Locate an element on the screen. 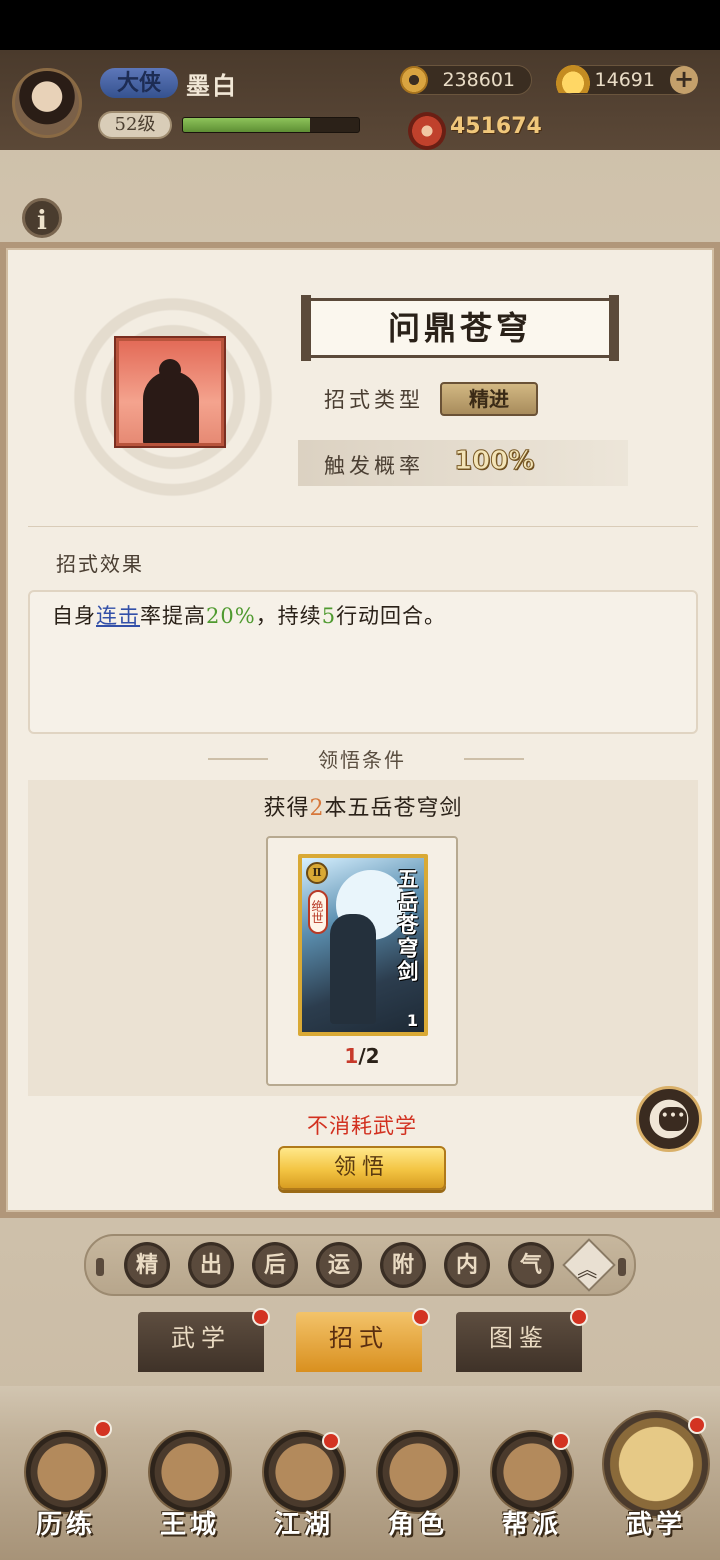 This screenshot has height=1560, width=720. coin-icon is located at coordinates (414, 80).